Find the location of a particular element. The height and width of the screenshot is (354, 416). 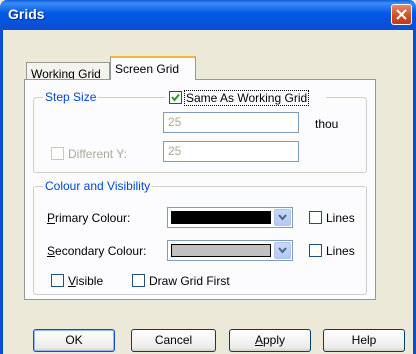

secondary-lines-label: Lines is located at coordinates (340, 251).